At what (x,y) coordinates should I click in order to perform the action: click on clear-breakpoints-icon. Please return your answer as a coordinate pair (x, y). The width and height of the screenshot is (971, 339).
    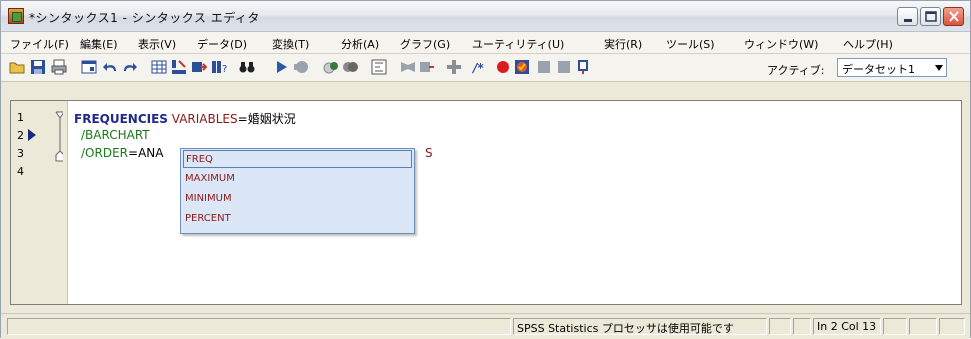
    Looking at the image, I should click on (522, 67).